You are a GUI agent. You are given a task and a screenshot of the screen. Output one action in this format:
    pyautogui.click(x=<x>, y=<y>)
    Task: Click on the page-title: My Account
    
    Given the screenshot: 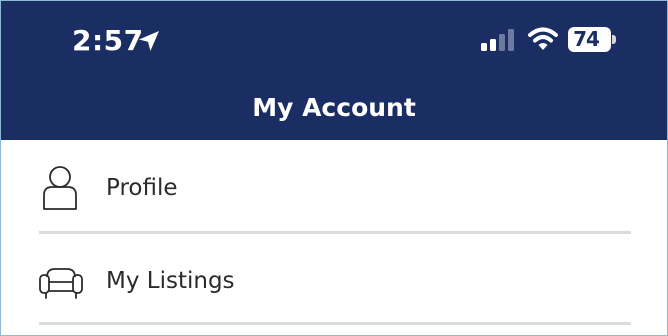 What is the action you would take?
    pyautogui.click(x=334, y=107)
    